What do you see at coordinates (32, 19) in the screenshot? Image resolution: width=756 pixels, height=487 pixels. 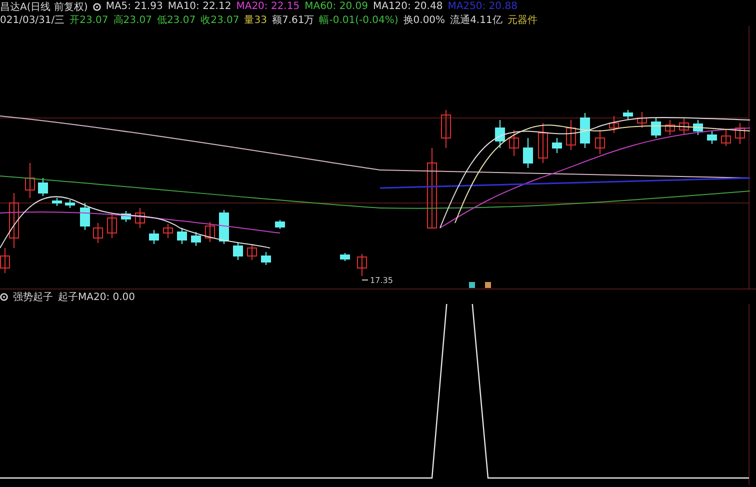 I see `quote-field: 021/03/31/三` at bounding box center [32, 19].